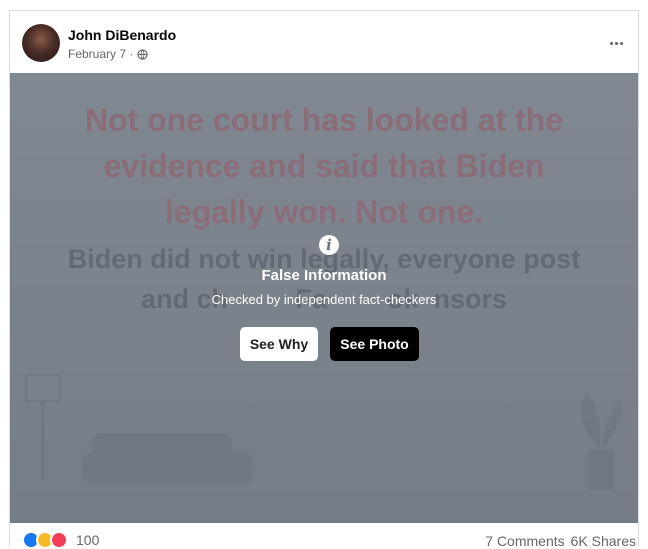 This screenshot has width=648, height=549. I want to click on globe-icon, so click(143, 54).